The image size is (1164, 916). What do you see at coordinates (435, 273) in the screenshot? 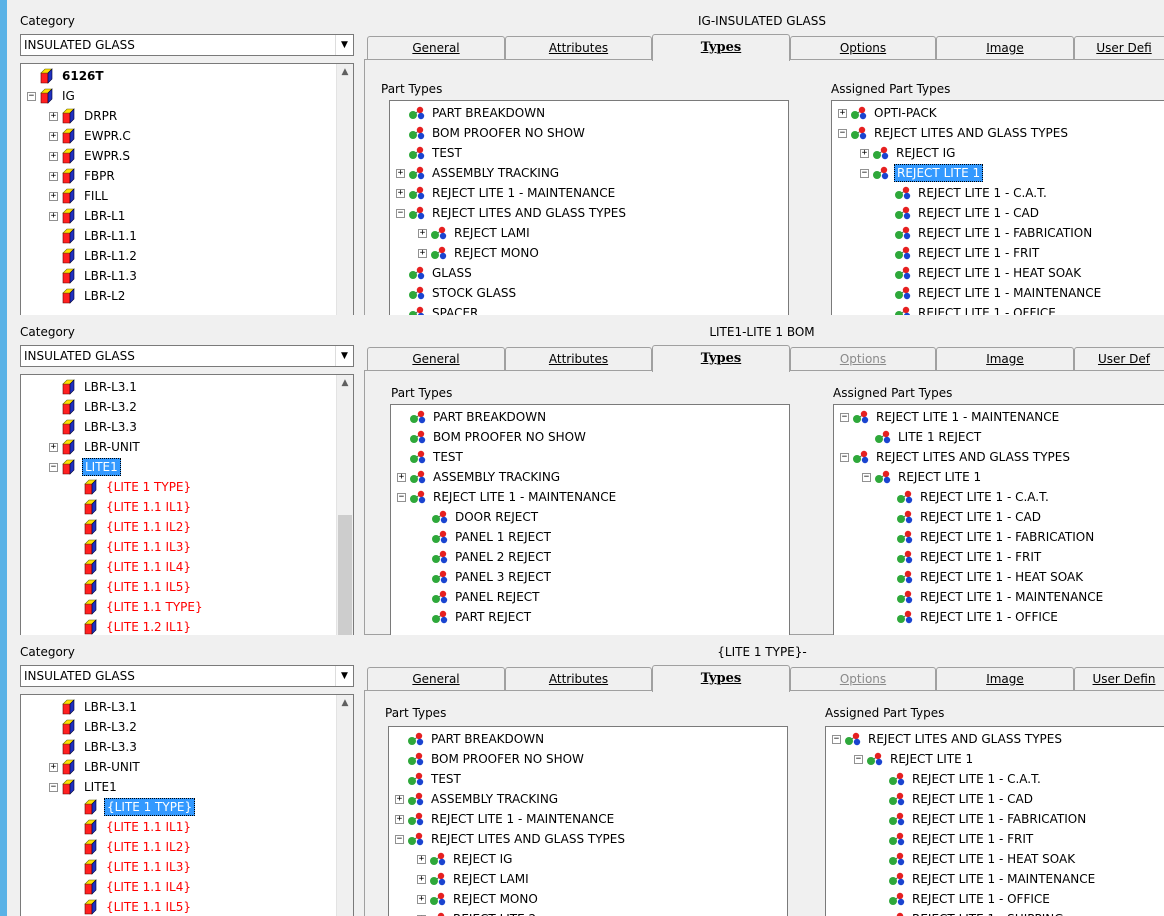
I see `part-type-item: GLASS` at bounding box center [435, 273].